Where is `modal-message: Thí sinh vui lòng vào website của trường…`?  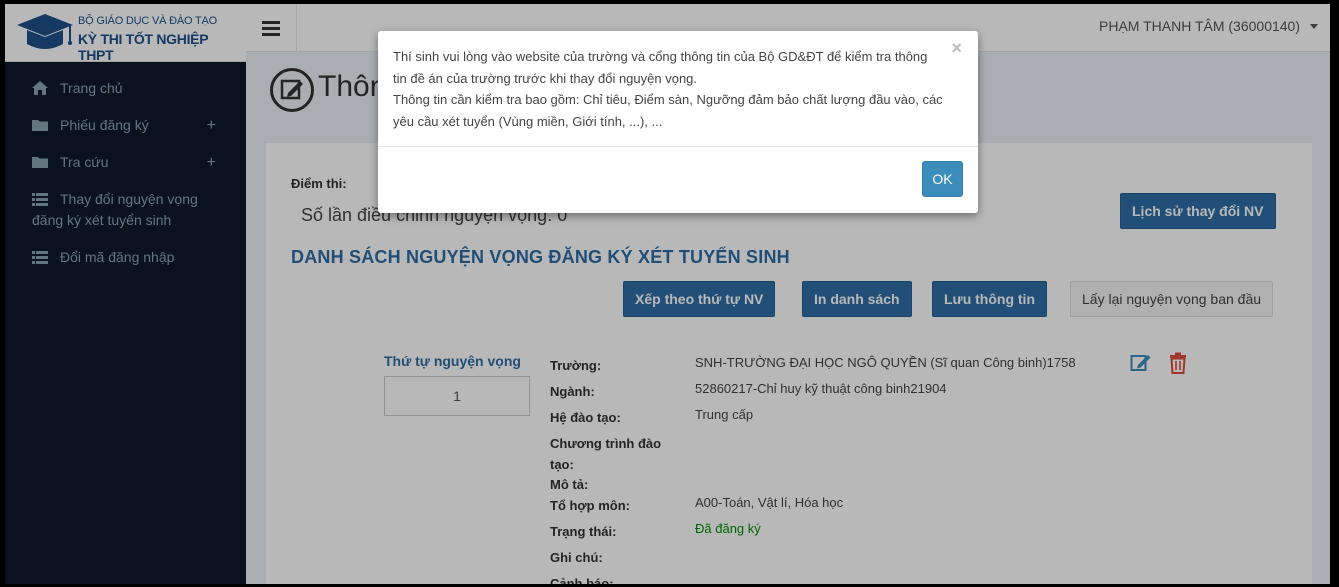
modal-message: Thí sinh vui lòng vào website của trường… is located at coordinates (673, 89).